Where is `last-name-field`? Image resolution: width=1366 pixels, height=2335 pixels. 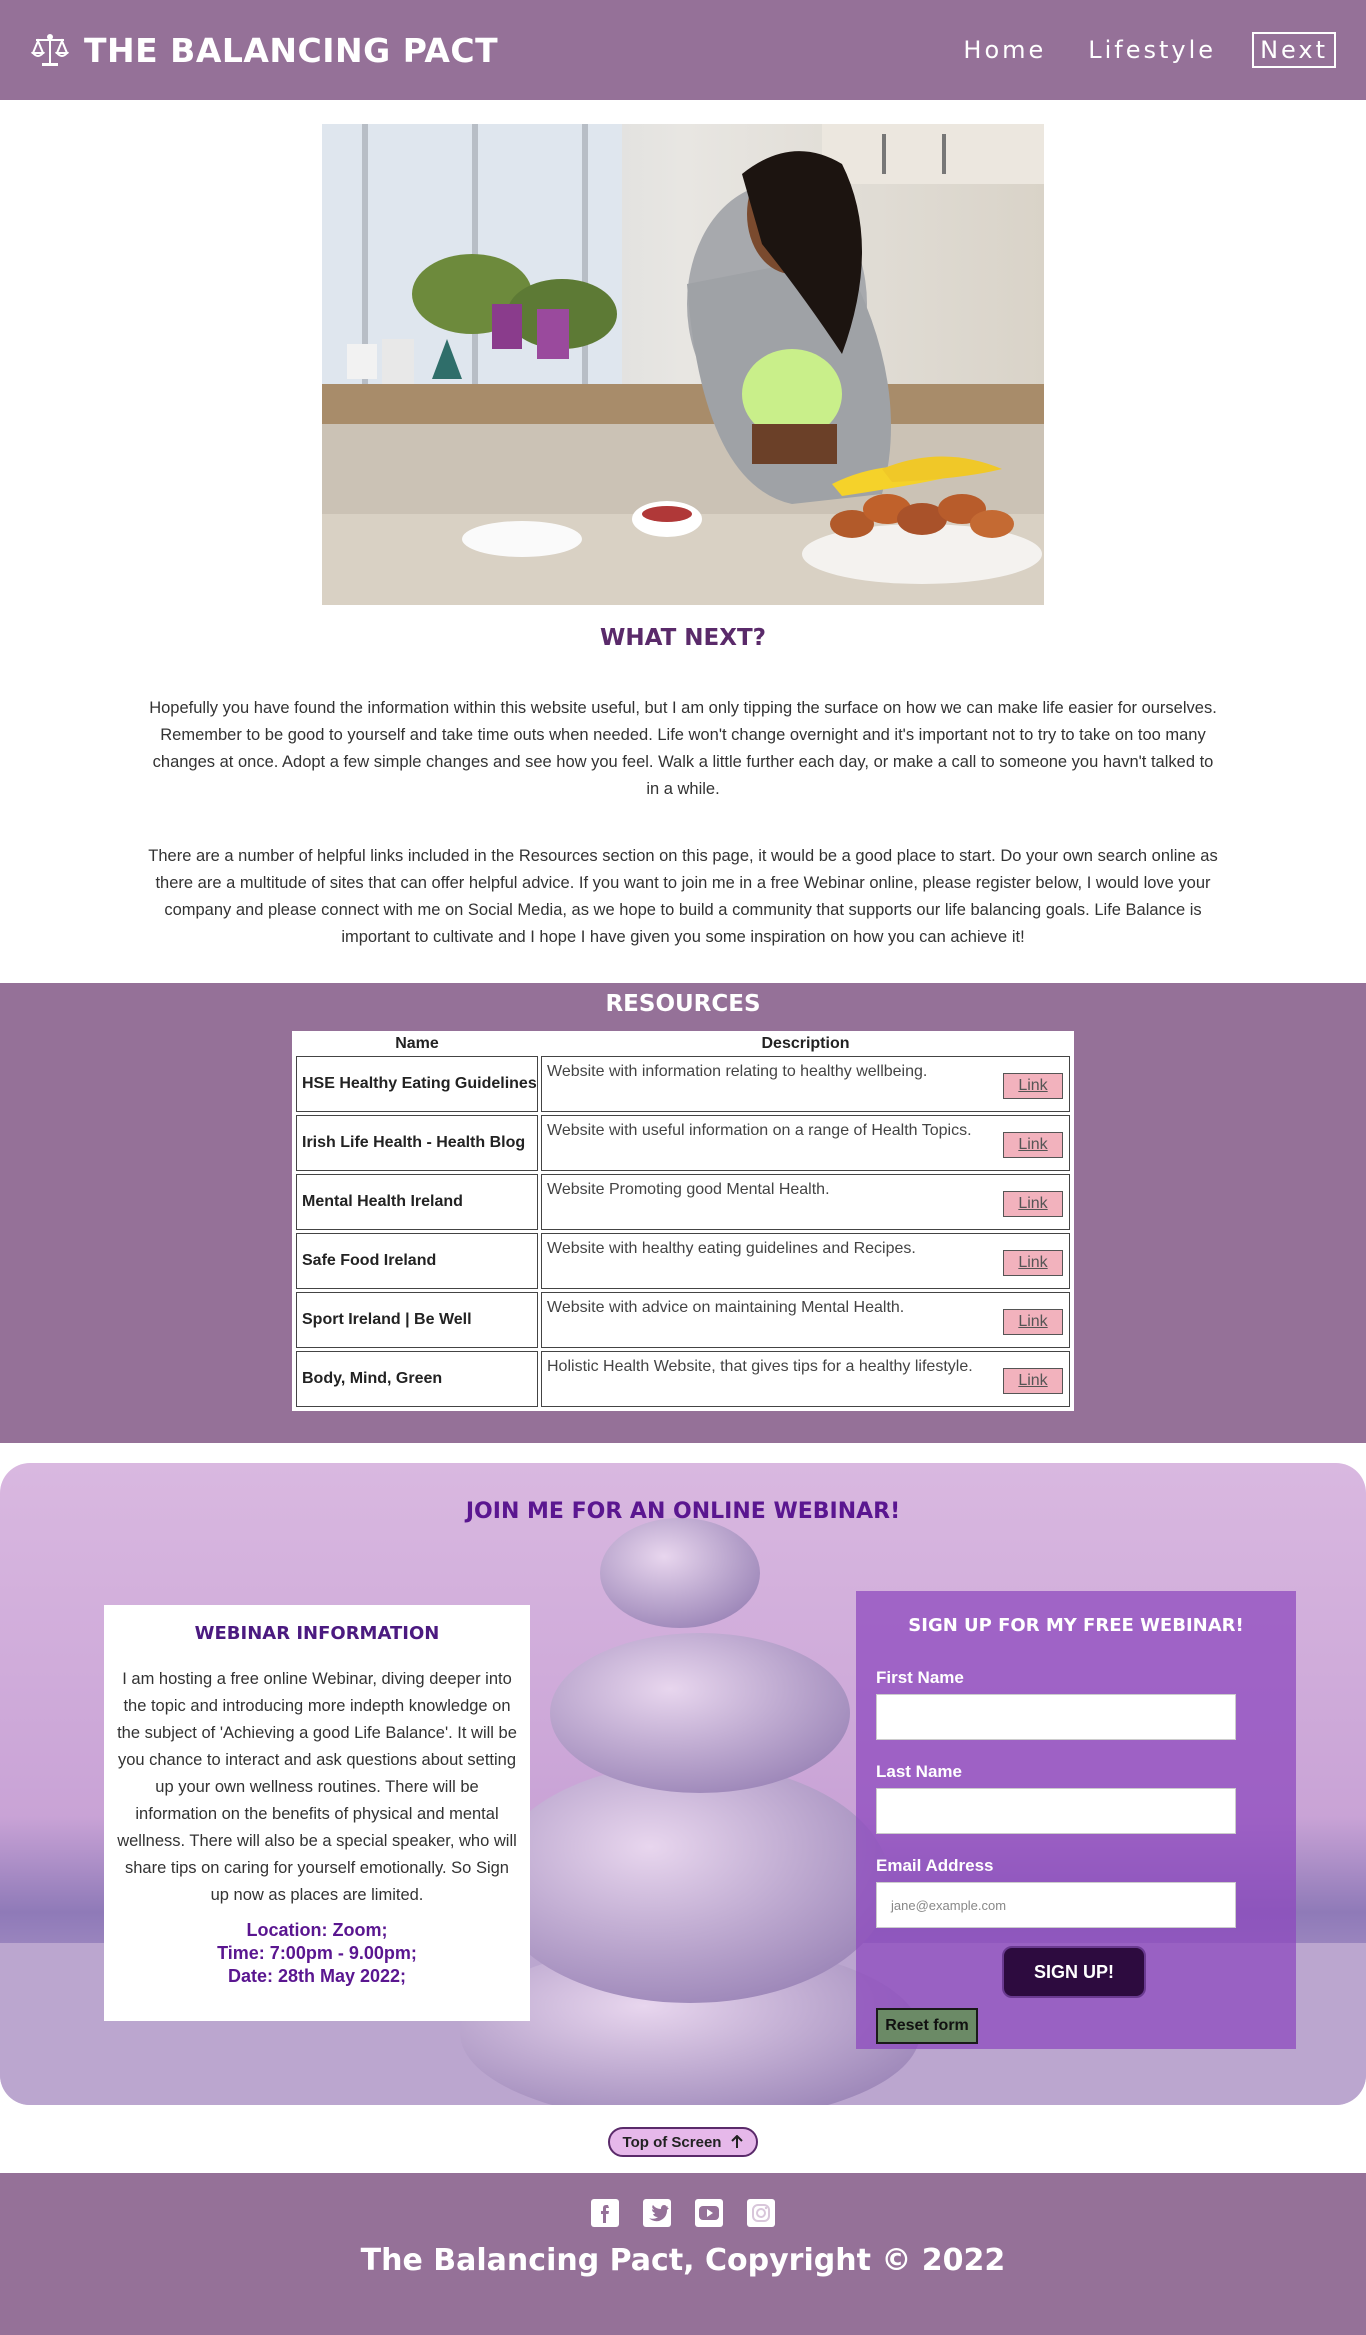 last-name-field is located at coordinates (1056, 1811).